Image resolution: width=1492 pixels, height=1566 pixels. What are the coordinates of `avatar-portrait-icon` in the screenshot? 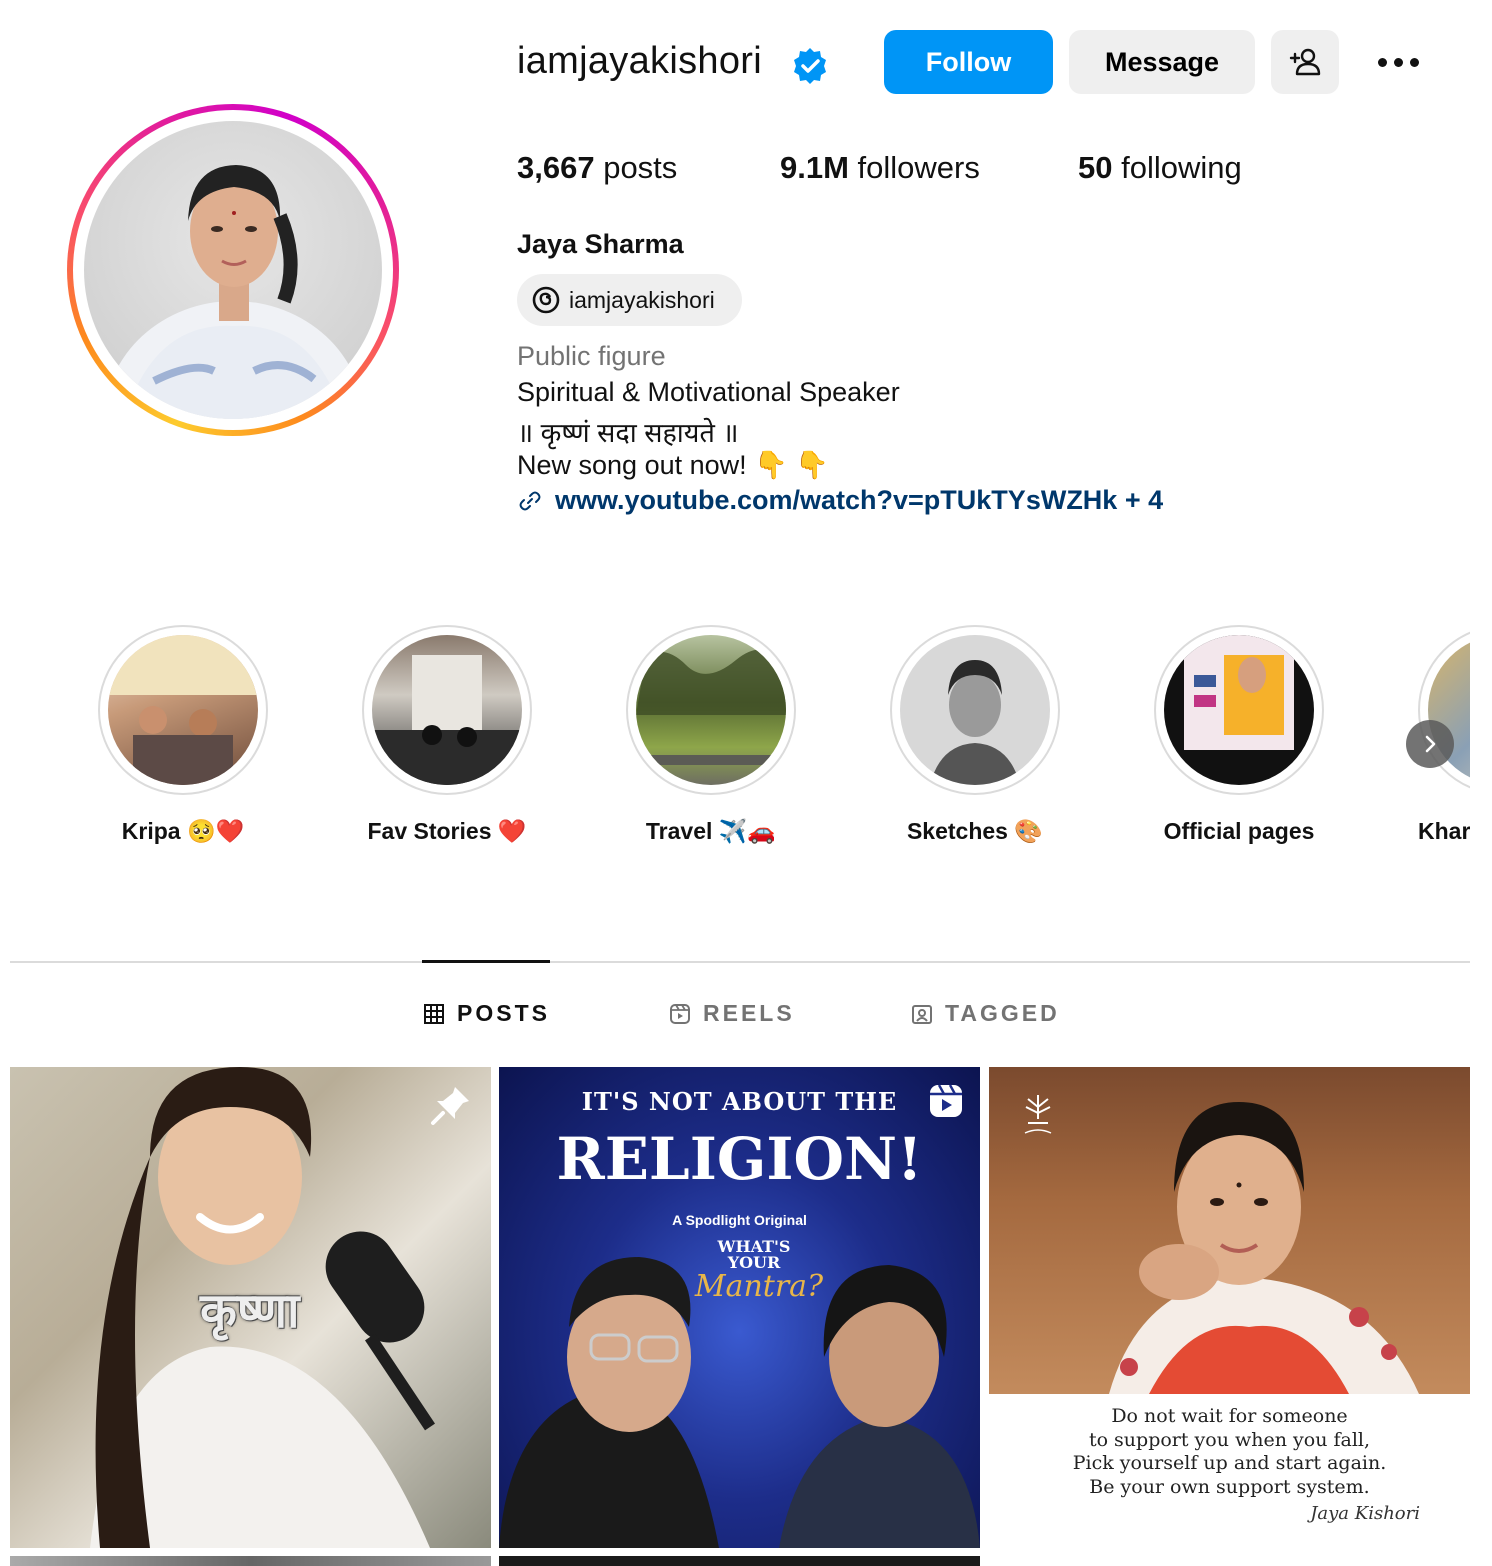 It's located at (234, 292).